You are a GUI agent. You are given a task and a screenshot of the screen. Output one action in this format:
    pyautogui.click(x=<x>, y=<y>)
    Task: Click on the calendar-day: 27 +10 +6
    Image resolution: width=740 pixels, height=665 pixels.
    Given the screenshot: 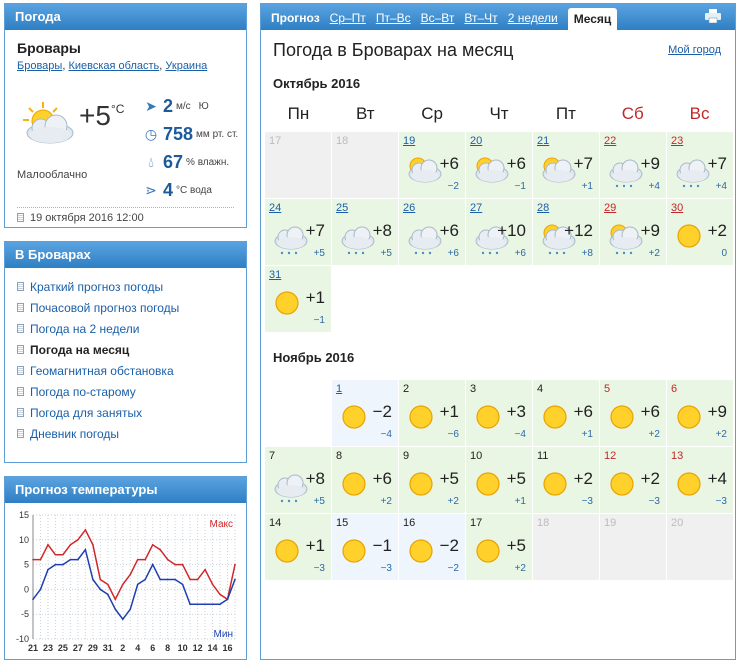 What is the action you would take?
    pyautogui.click(x=499, y=232)
    